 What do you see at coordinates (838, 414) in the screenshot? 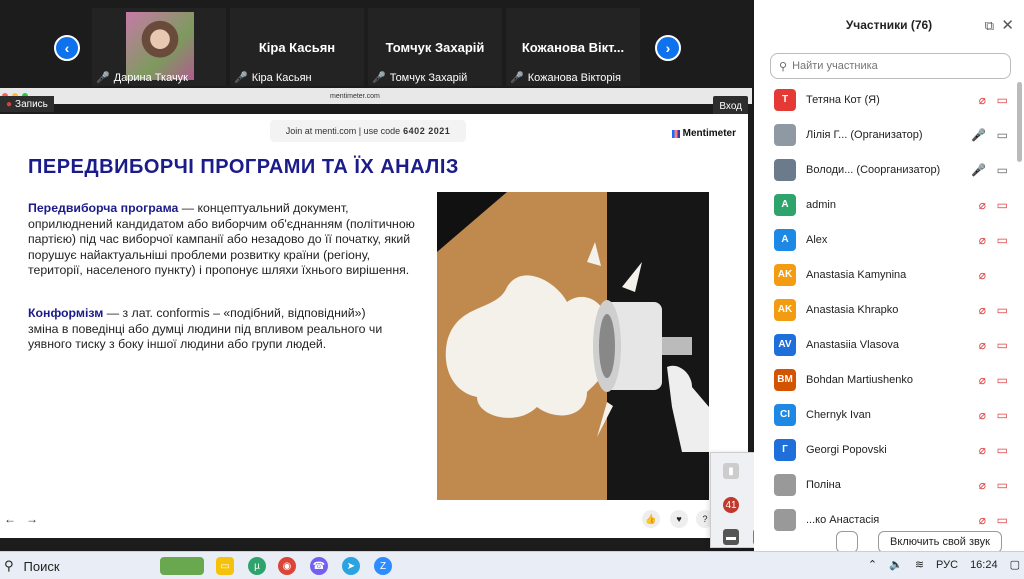
I see `participant-name: Chernyk Ivan` at bounding box center [838, 414].